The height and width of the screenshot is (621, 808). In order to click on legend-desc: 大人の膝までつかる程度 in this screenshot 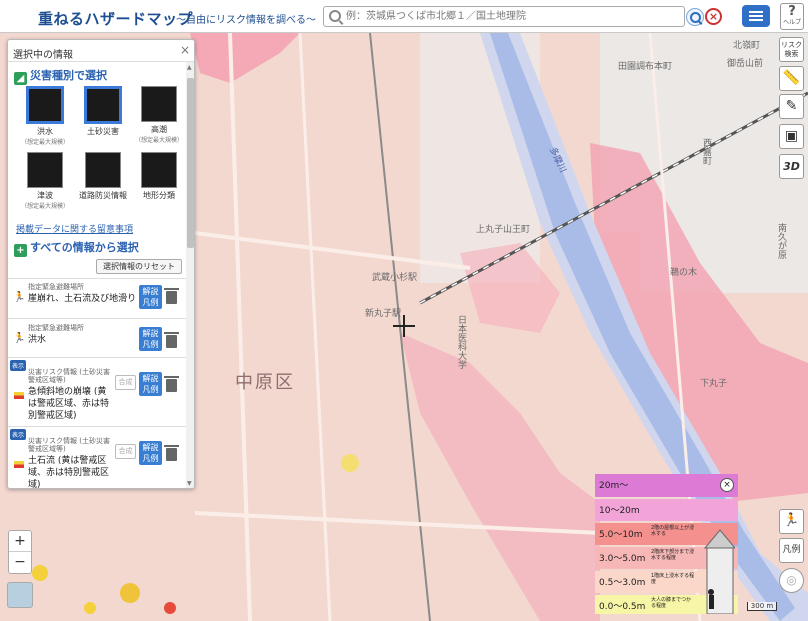, I will do `click(671, 603)`.